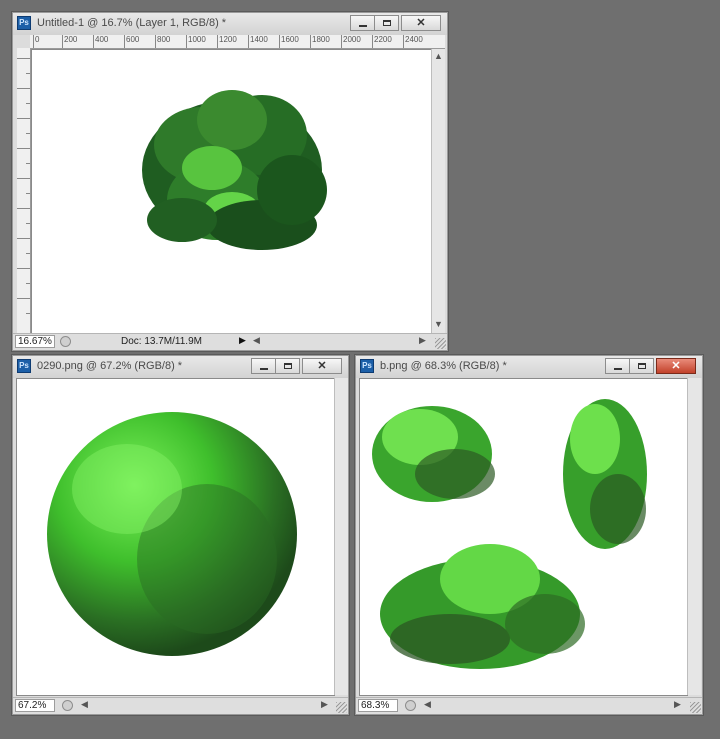  I want to click on ruler-label: 800, so click(162, 41).